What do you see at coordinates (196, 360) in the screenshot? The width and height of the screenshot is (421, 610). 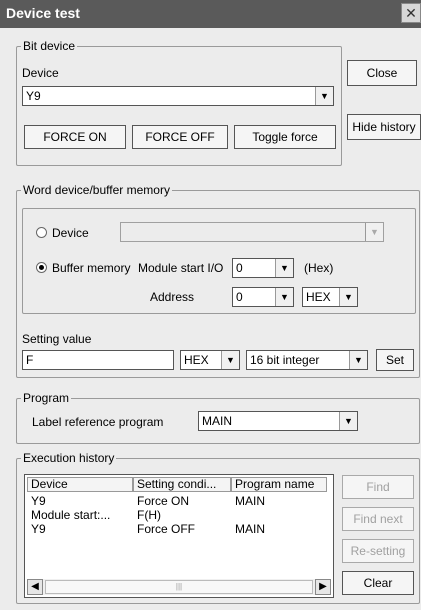 I see `setting-format-value: HEX` at bounding box center [196, 360].